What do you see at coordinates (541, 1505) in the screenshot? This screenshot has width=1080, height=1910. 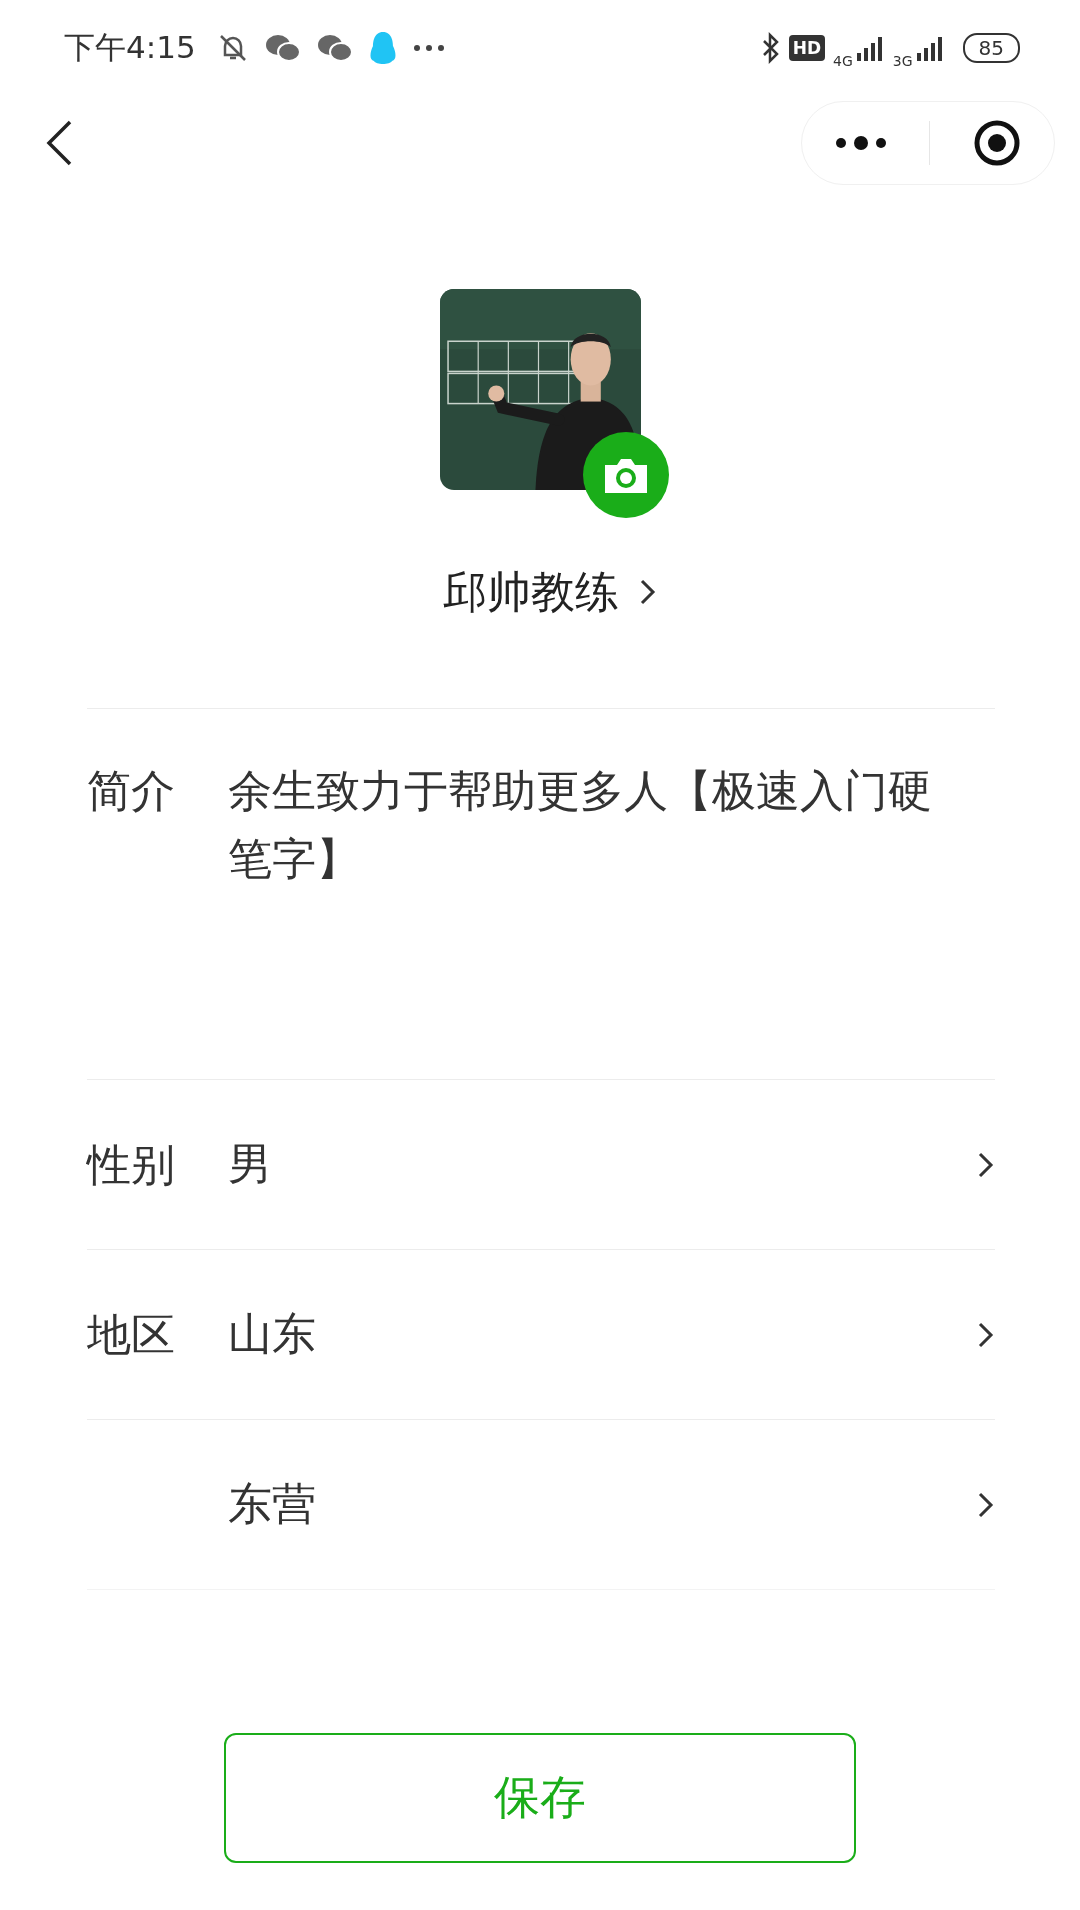 I see `region-row: 东营` at bounding box center [541, 1505].